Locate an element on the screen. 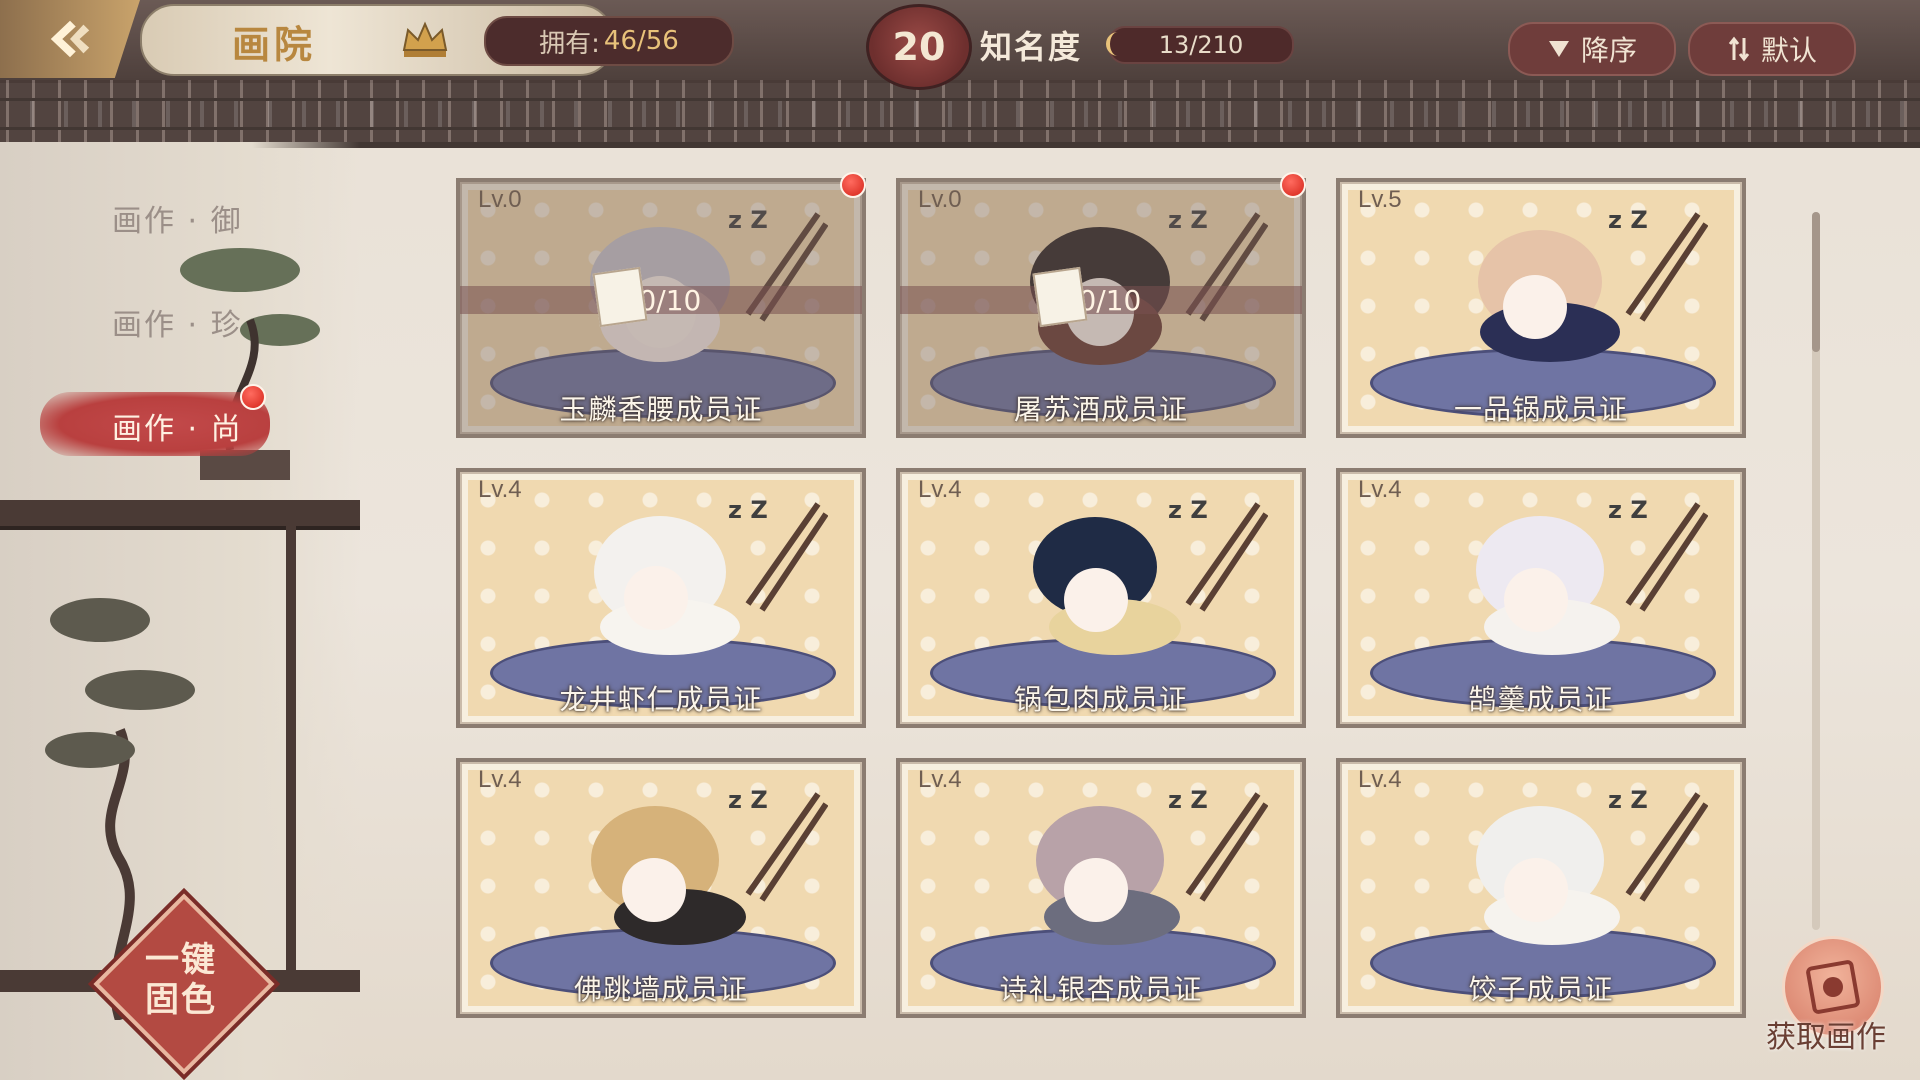  back-arrow-icon is located at coordinates (70, 39).